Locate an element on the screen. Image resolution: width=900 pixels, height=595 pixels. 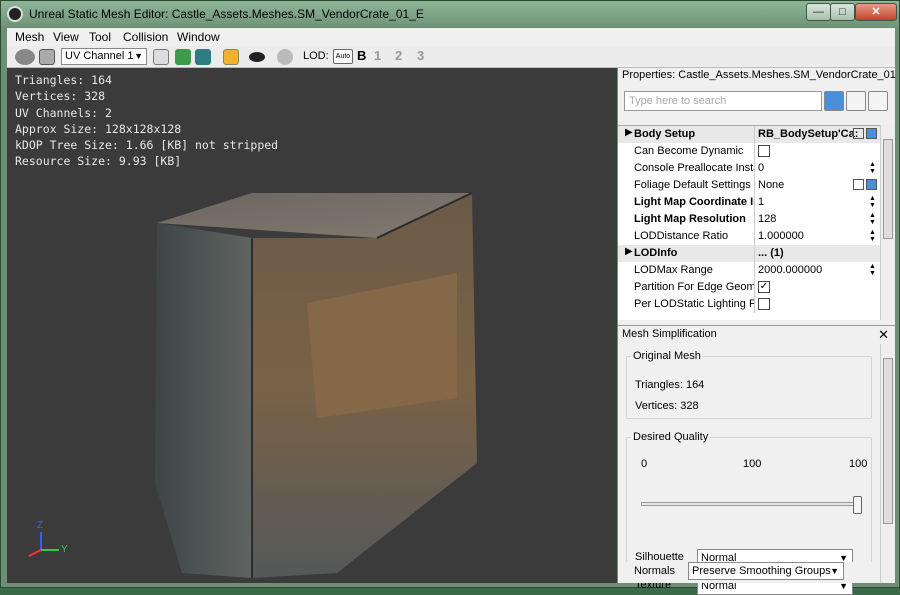
property-row-console-preallocate: Console Preallocate Instanc 0 ▲▼ is located at coordinates (749, 168).